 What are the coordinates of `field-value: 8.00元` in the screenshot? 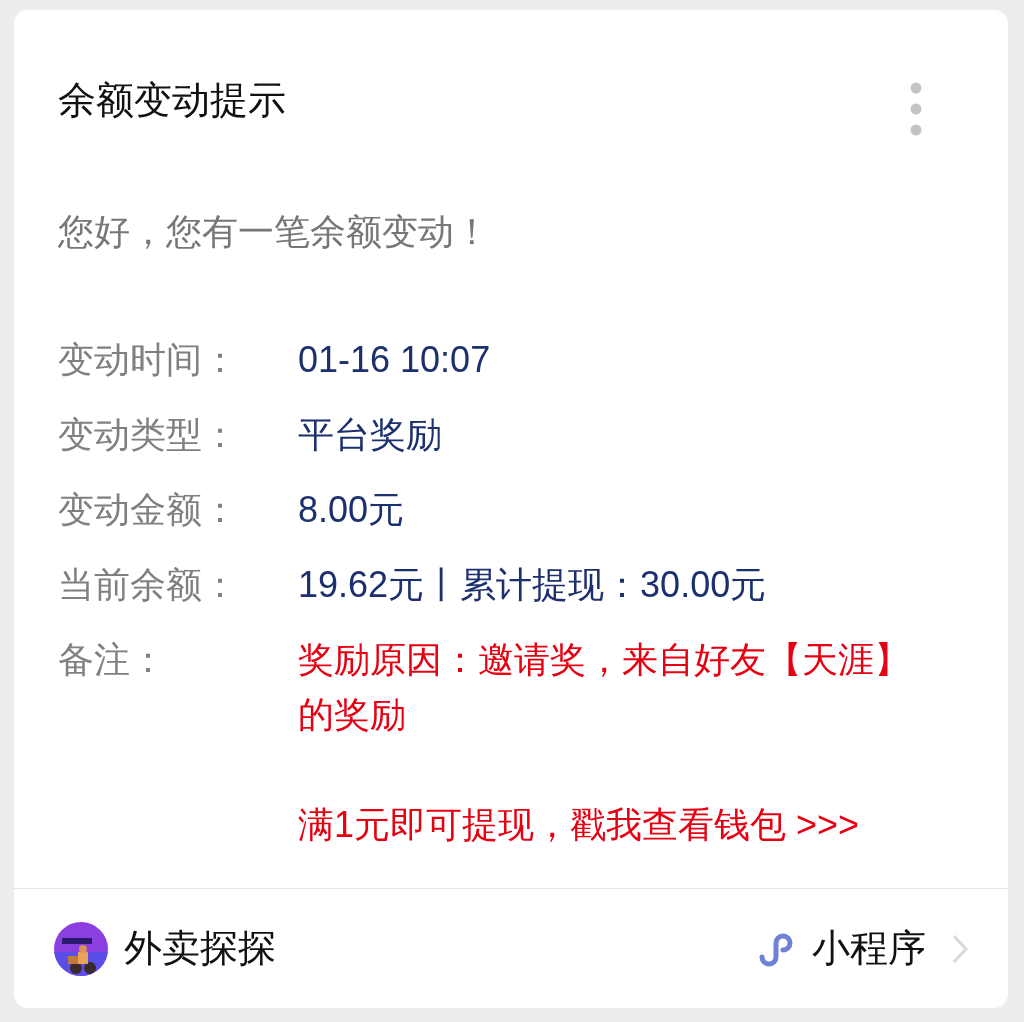 It's located at (352, 510).